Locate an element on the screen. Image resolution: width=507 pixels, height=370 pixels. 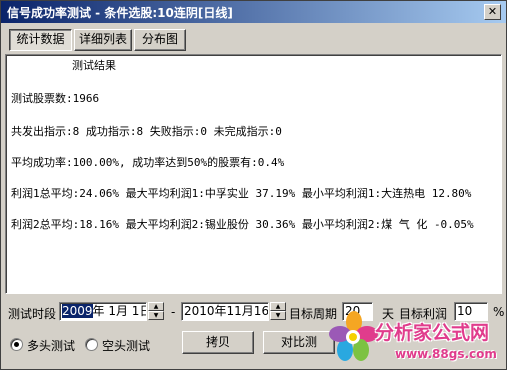
start-date-rest: 年 1月 1日 is located at coordinates (119, 311).